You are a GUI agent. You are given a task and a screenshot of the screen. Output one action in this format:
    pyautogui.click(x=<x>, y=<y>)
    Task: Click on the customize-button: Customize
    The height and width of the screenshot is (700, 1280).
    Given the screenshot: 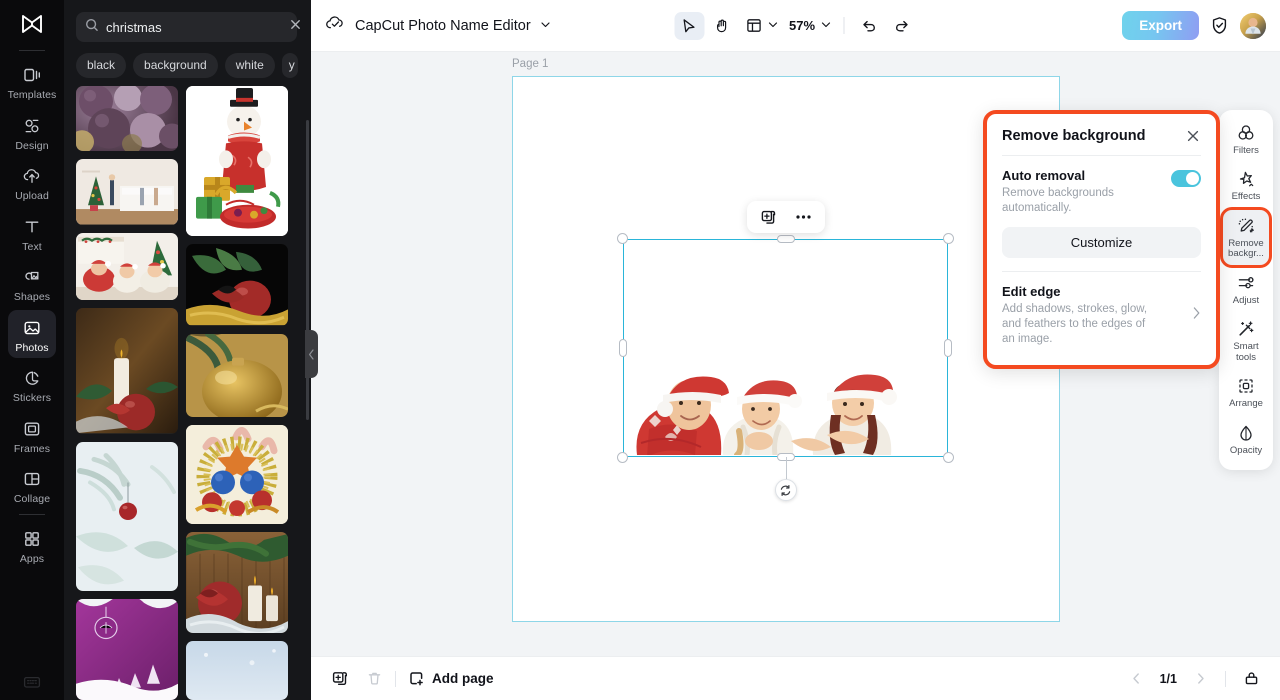 What is the action you would take?
    pyautogui.click(x=1101, y=242)
    